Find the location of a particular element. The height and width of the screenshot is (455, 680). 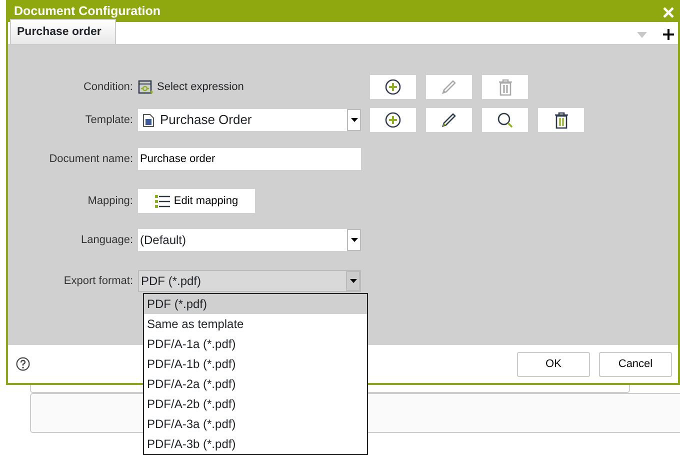

dropdown-option: PDF/A-3a (*.pdf) is located at coordinates (255, 424).